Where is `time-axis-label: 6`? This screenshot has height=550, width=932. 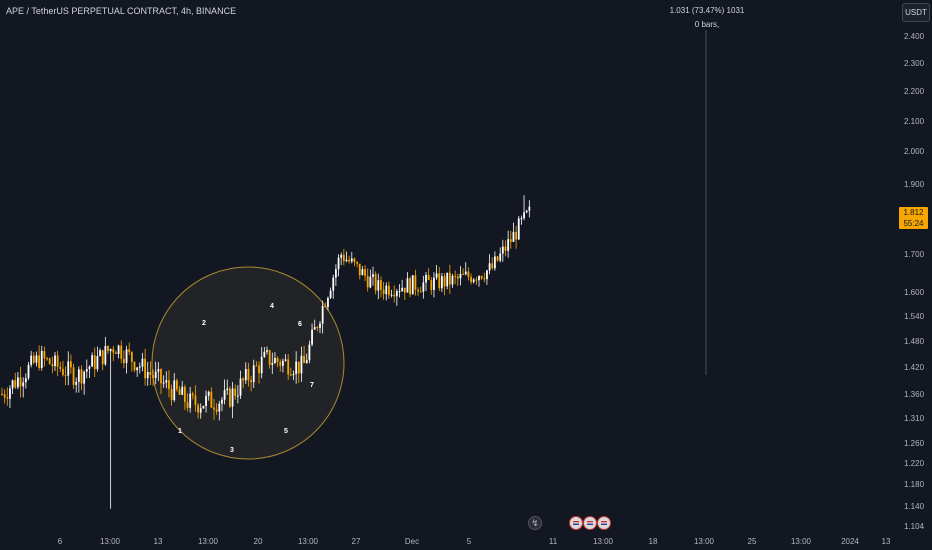
time-axis-label: 6 is located at coordinates (60, 541).